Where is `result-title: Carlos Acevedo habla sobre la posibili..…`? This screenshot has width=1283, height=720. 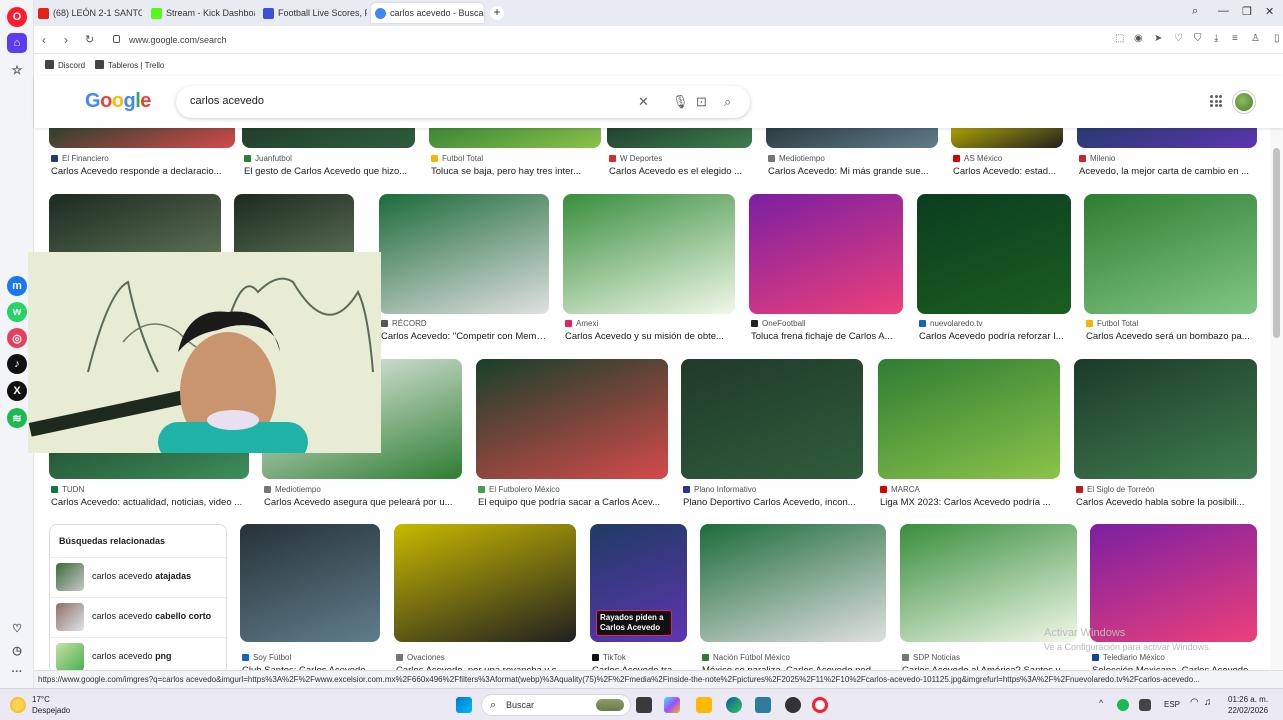
result-title: Carlos Acevedo habla sobre la posibili..… is located at coordinates (1167, 502).